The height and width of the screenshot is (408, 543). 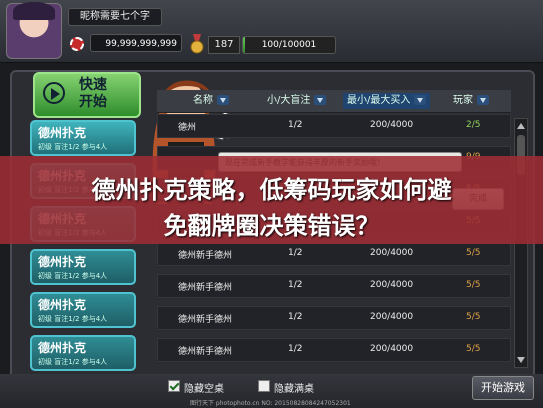 I want to click on xp-bar: 100/100001, so click(x=289, y=45).